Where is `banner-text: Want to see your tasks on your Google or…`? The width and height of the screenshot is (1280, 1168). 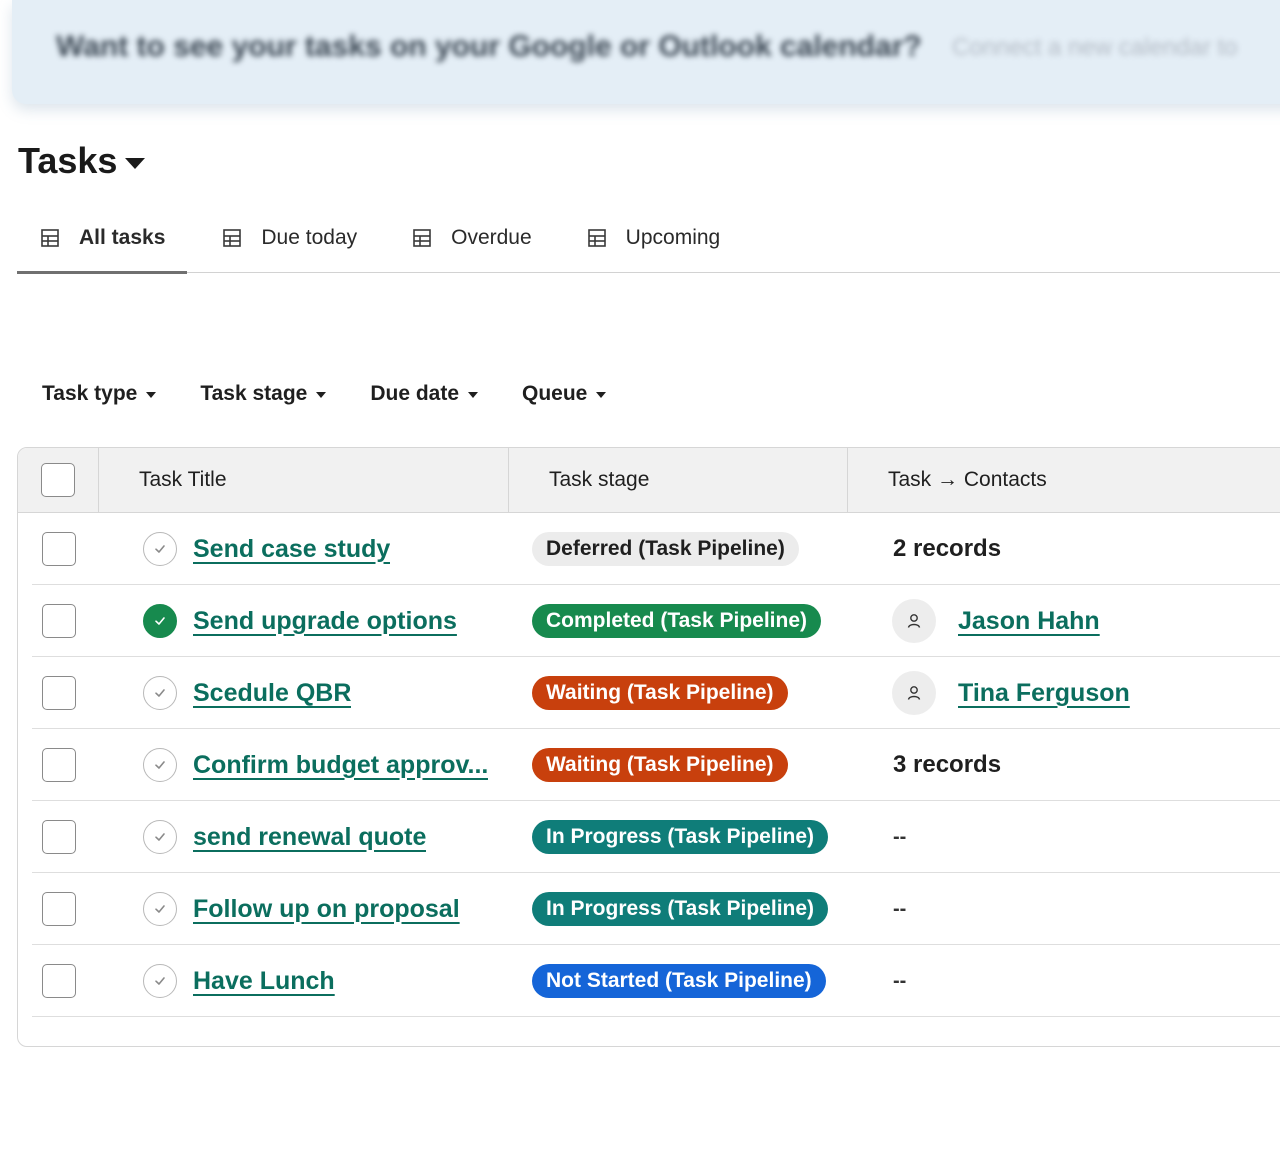
banner-text: Want to see your tasks on your Google or… is located at coordinates (489, 46).